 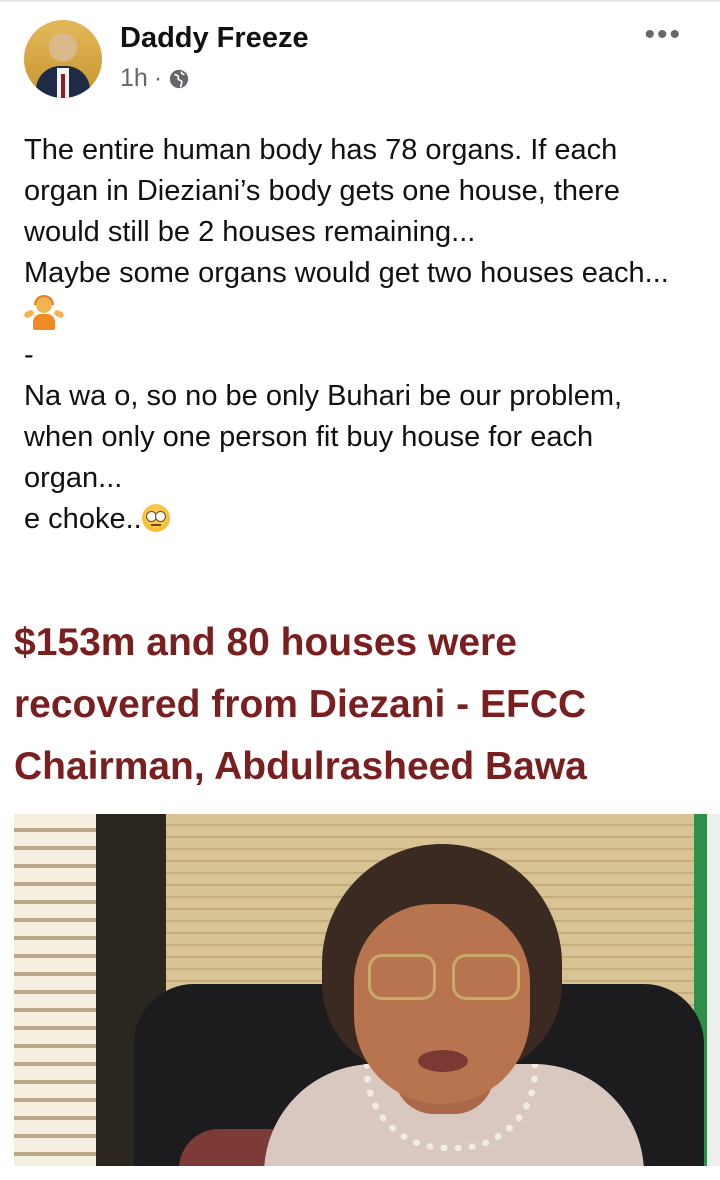 I want to click on more-options-icon: •••, so click(x=663, y=35).